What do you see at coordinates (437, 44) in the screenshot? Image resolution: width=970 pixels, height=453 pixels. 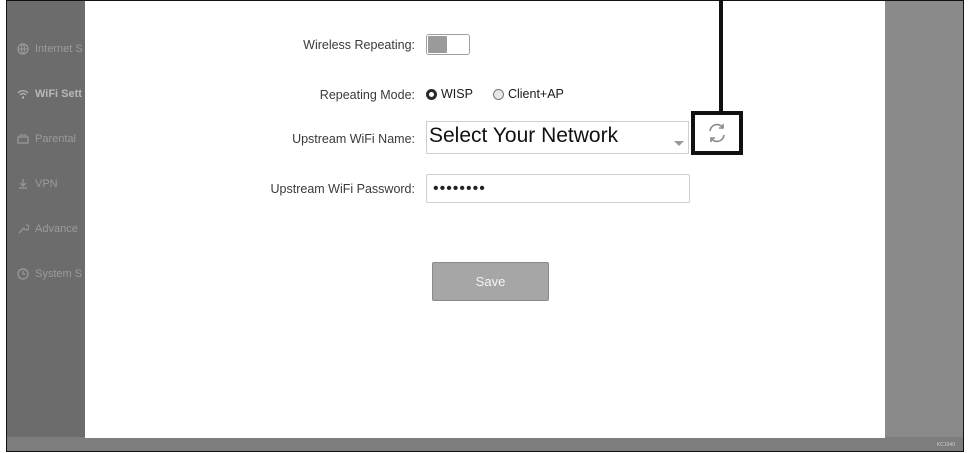 I see `toggle-knob` at bounding box center [437, 44].